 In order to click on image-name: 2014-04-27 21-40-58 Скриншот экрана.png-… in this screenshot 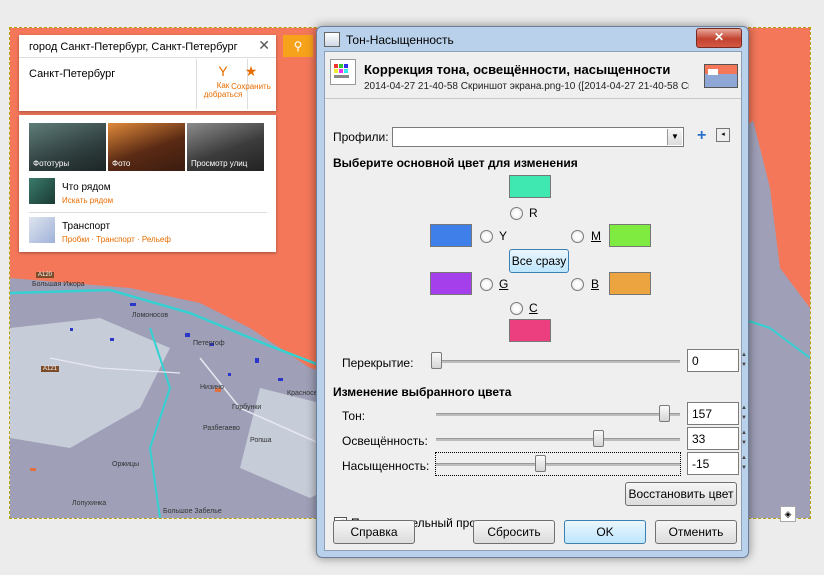, I will do `click(526, 86)`.